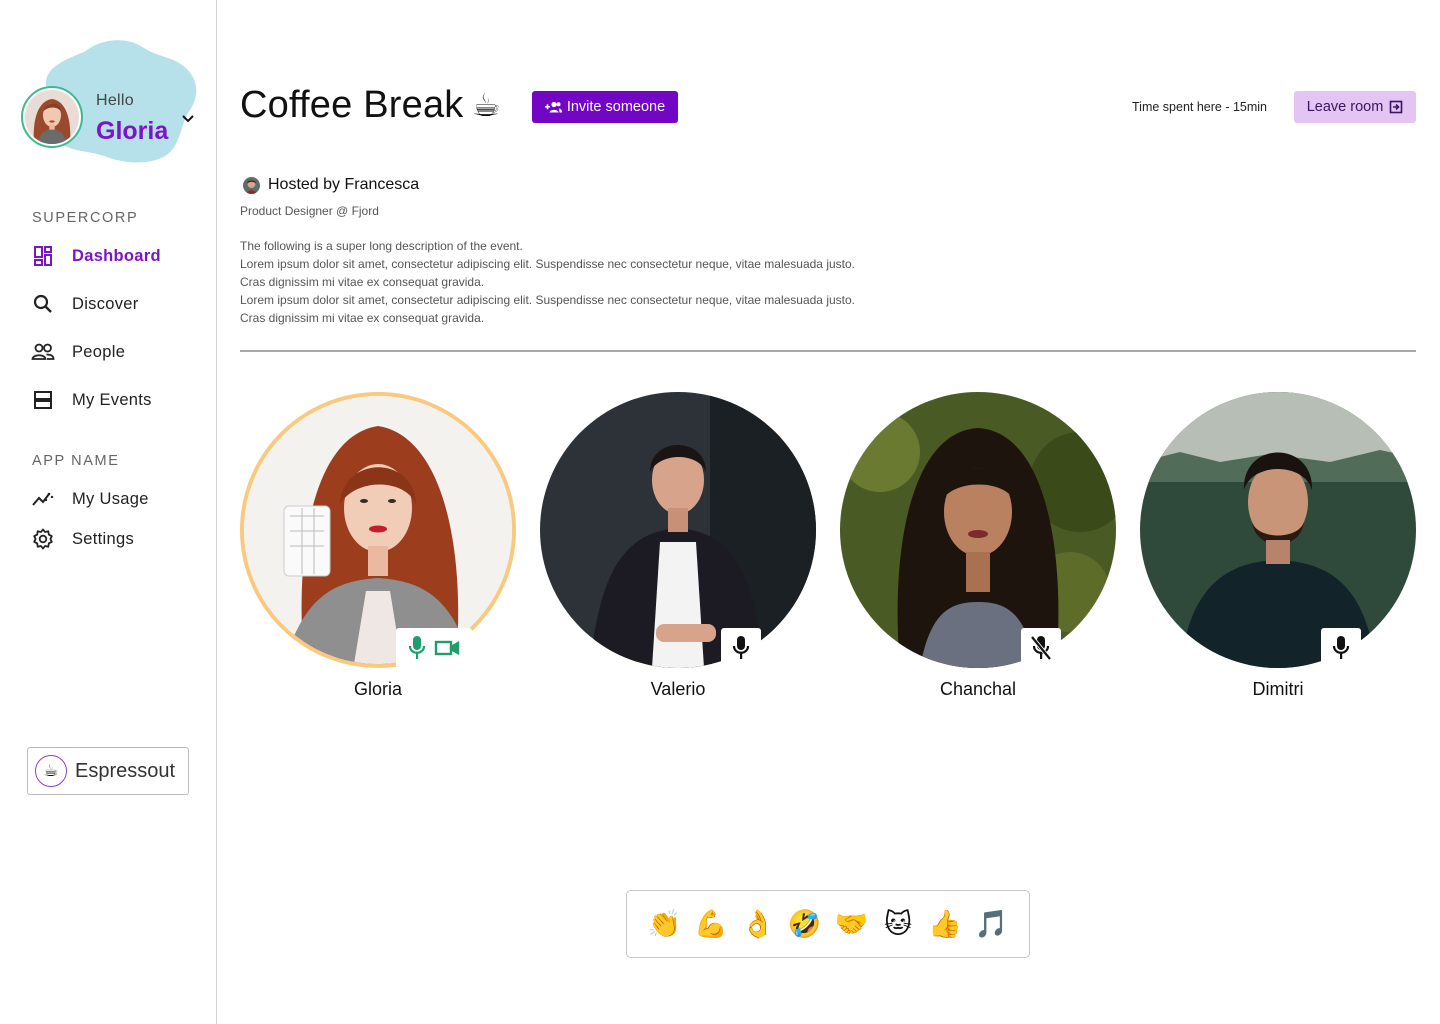  What do you see at coordinates (945, 924) in the screenshot?
I see `thumbs-up-icon: 👍` at bounding box center [945, 924].